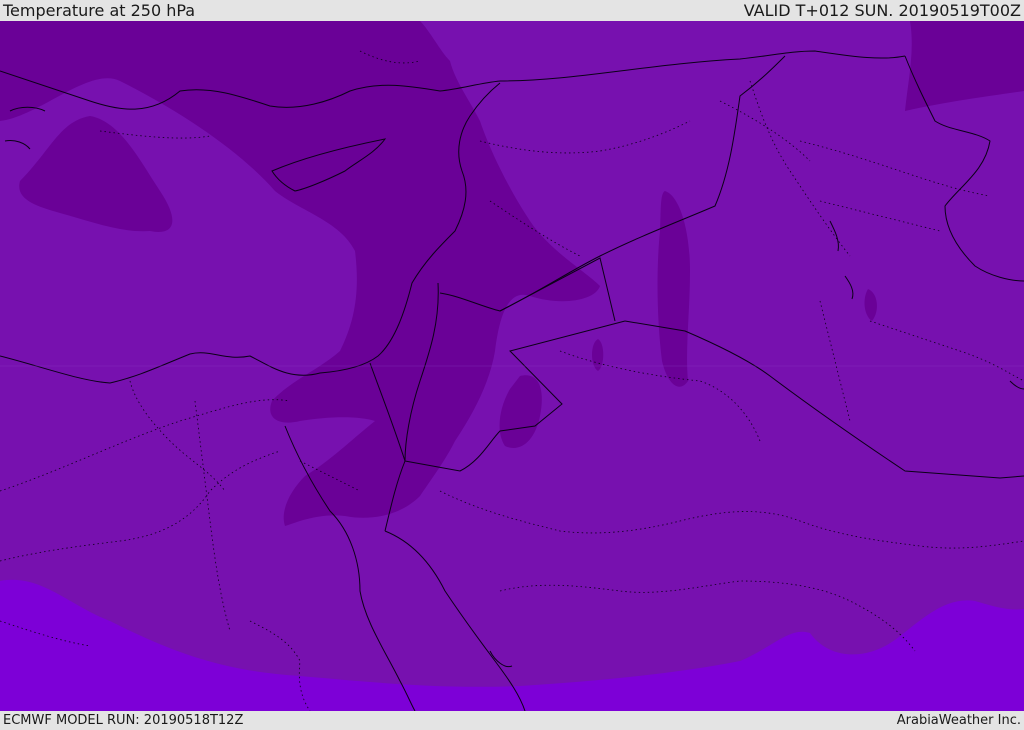  What do you see at coordinates (99, 10) in the screenshot?
I see `map-title: Temperature at 250 hPa` at bounding box center [99, 10].